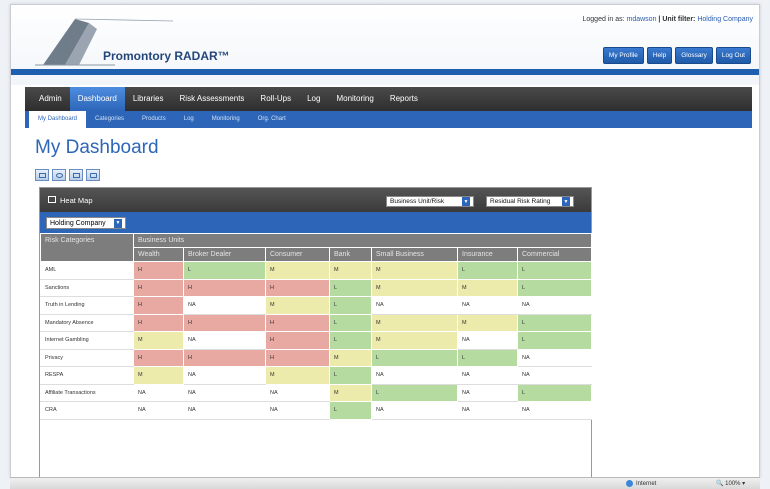 The height and width of the screenshot is (489, 770). I want to click on view-select: Business Unit/Risk ▼, so click(430, 201).